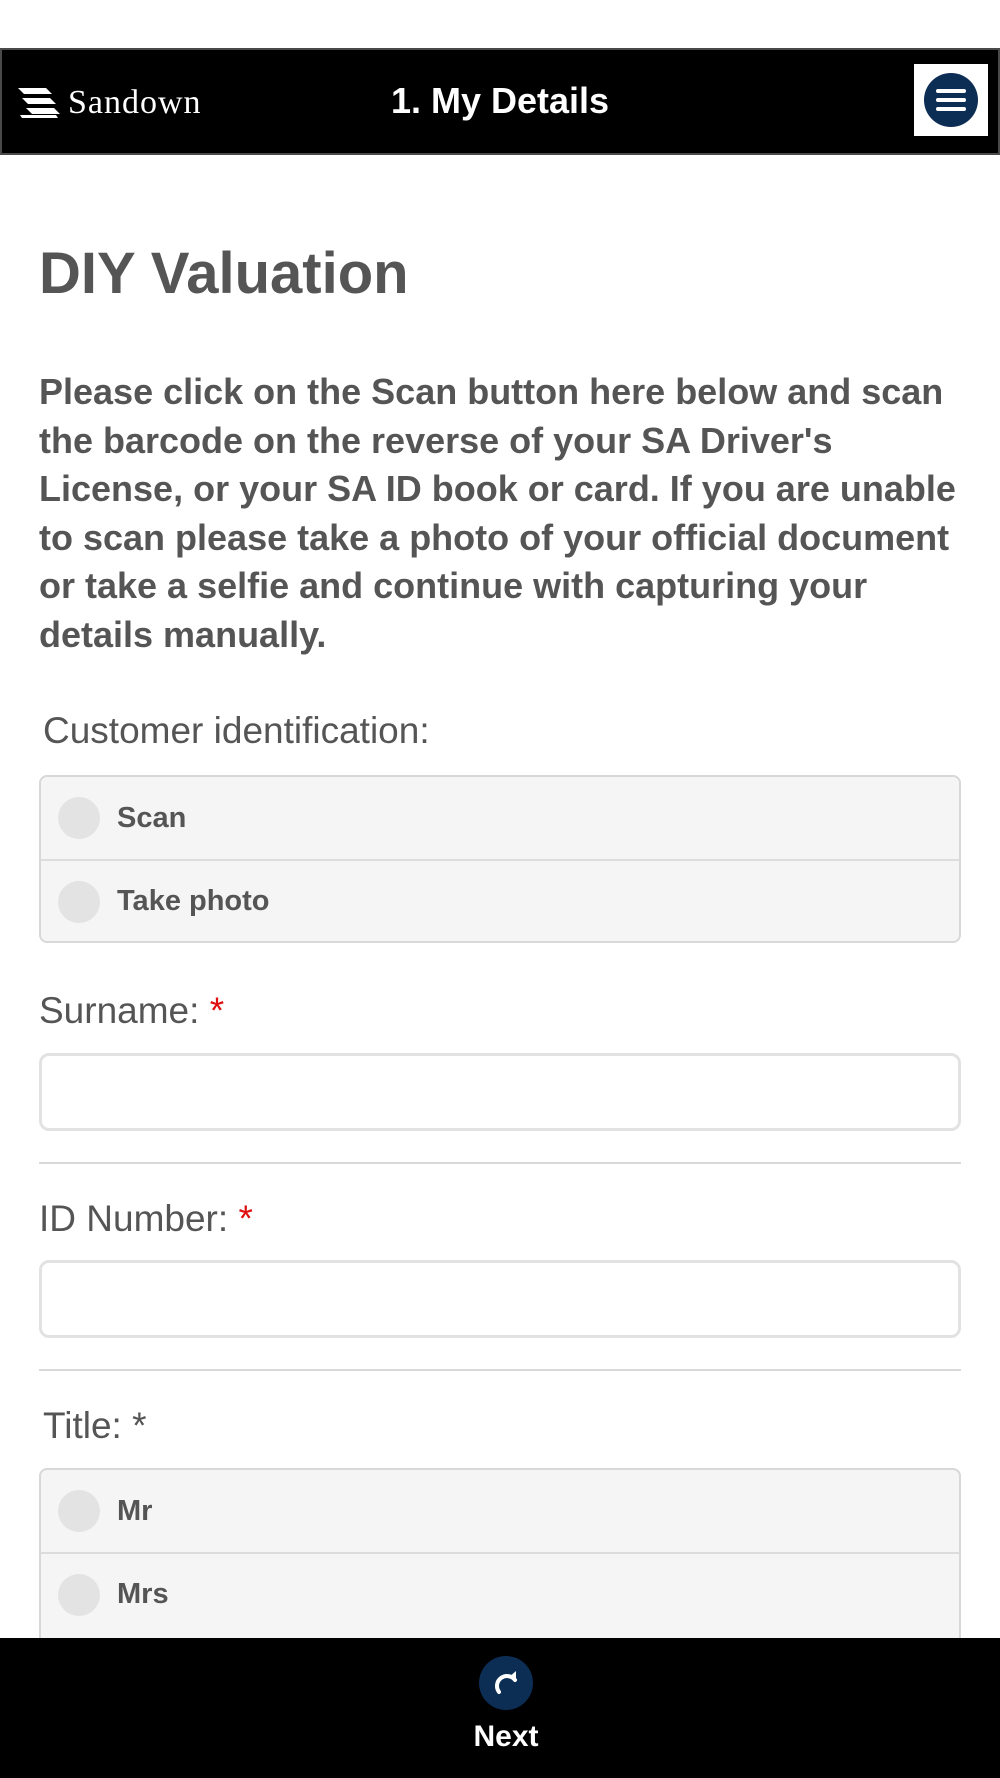 This screenshot has height=1778, width=1000. Describe the element at coordinates (500, 1299) in the screenshot. I see `id-number-input` at that location.